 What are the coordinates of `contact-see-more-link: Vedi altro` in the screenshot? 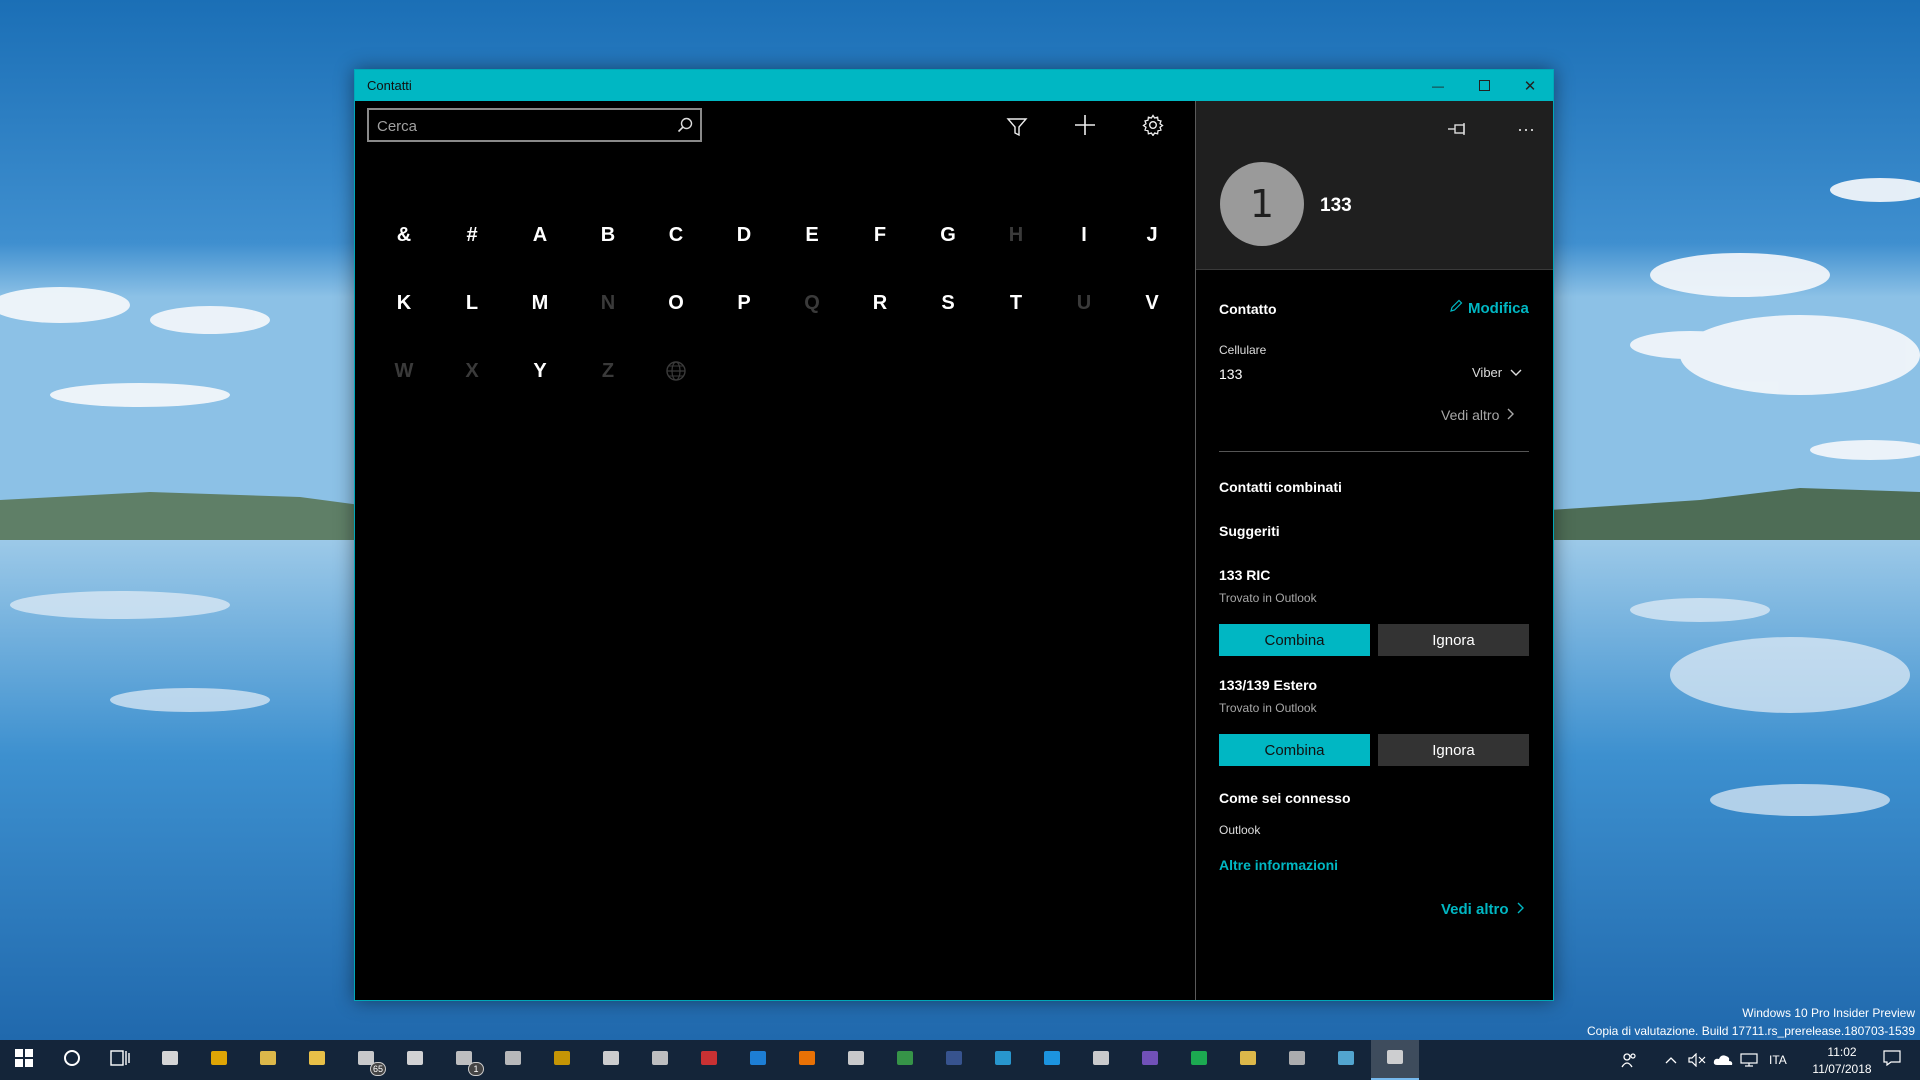 It's located at (1478, 415).